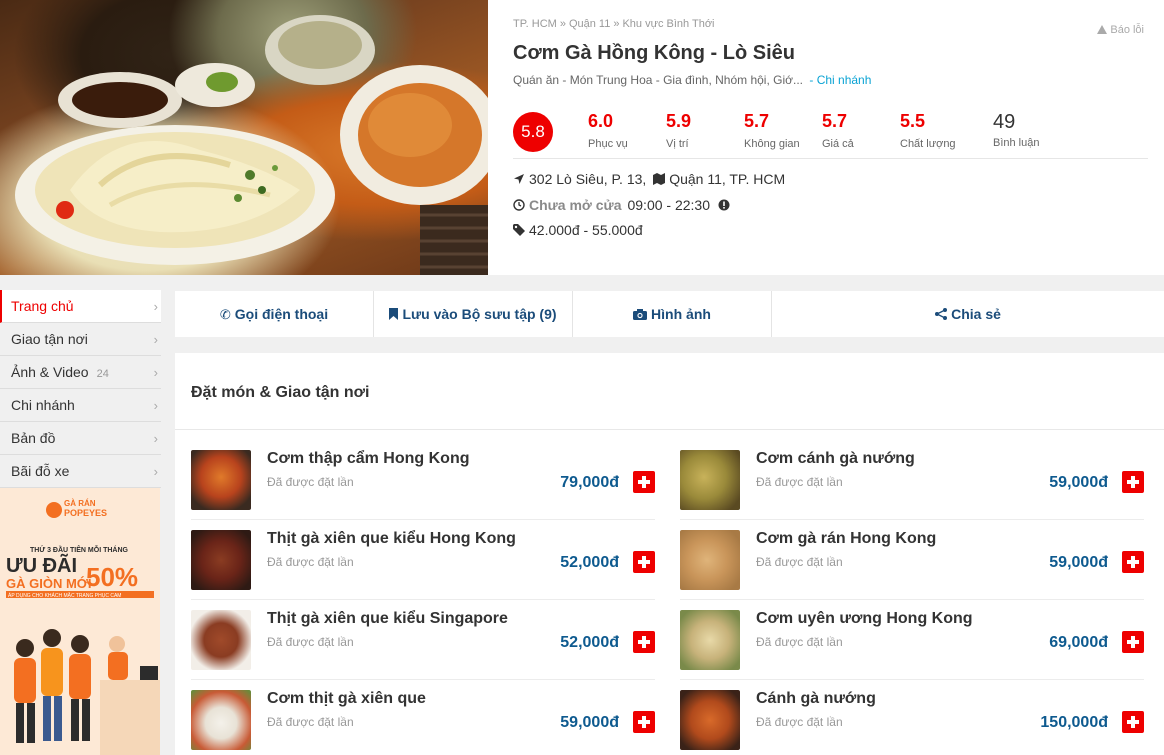  Describe the element at coordinates (678, 130) in the screenshot. I see `score-location: 5.9 Vị trí` at that location.